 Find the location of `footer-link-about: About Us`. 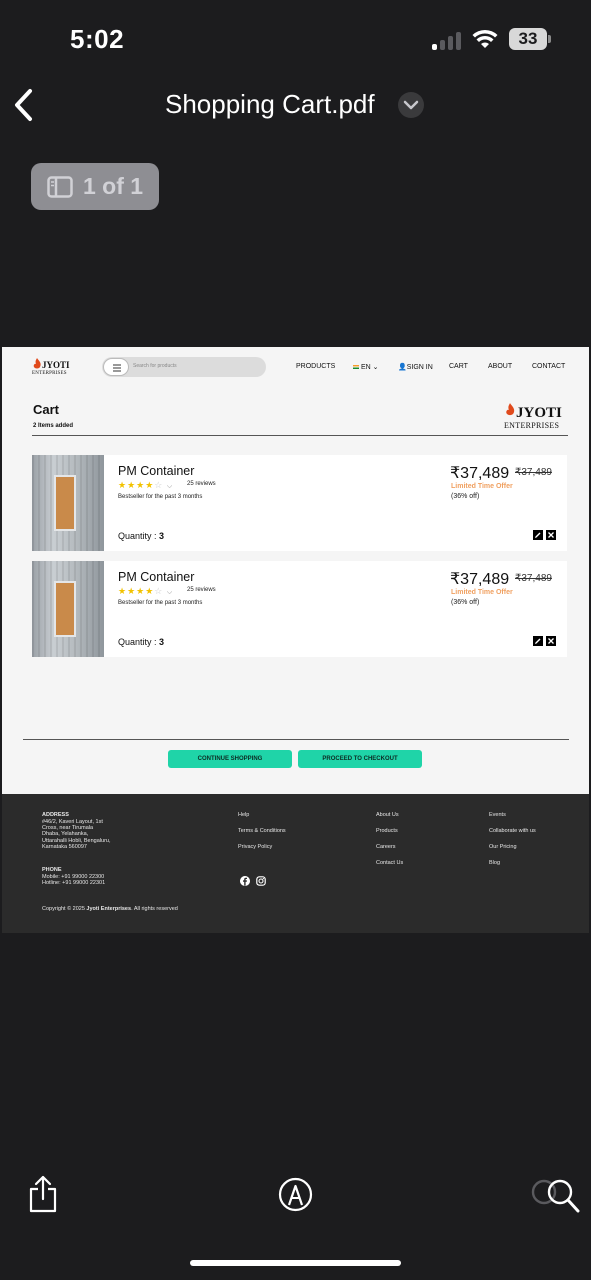

footer-link-about: About Us is located at coordinates (387, 815).